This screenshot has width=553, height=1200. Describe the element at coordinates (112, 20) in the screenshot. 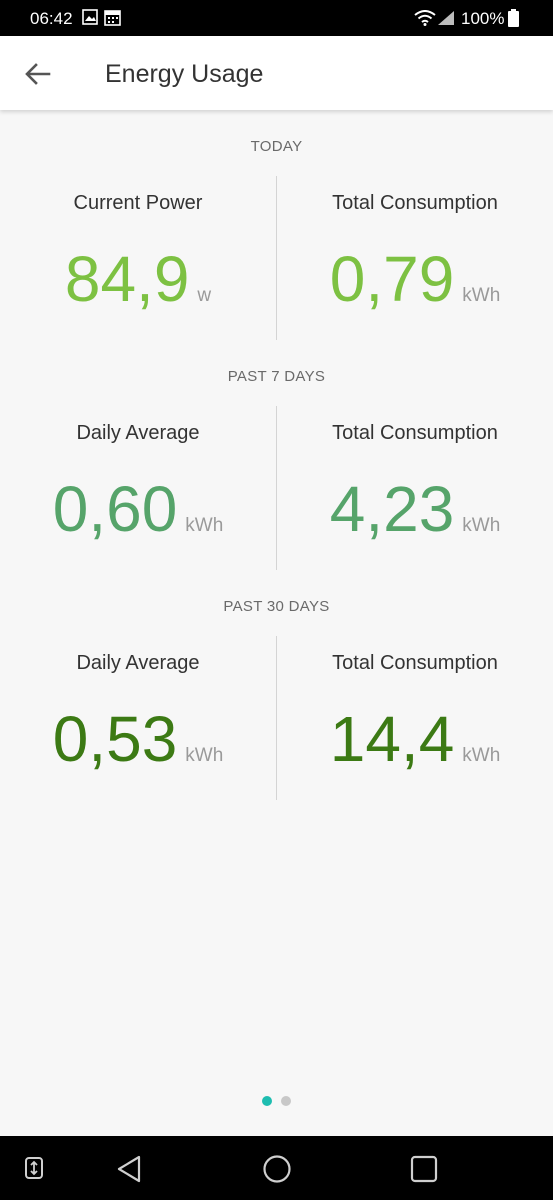

I see `calendar-icon` at that location.